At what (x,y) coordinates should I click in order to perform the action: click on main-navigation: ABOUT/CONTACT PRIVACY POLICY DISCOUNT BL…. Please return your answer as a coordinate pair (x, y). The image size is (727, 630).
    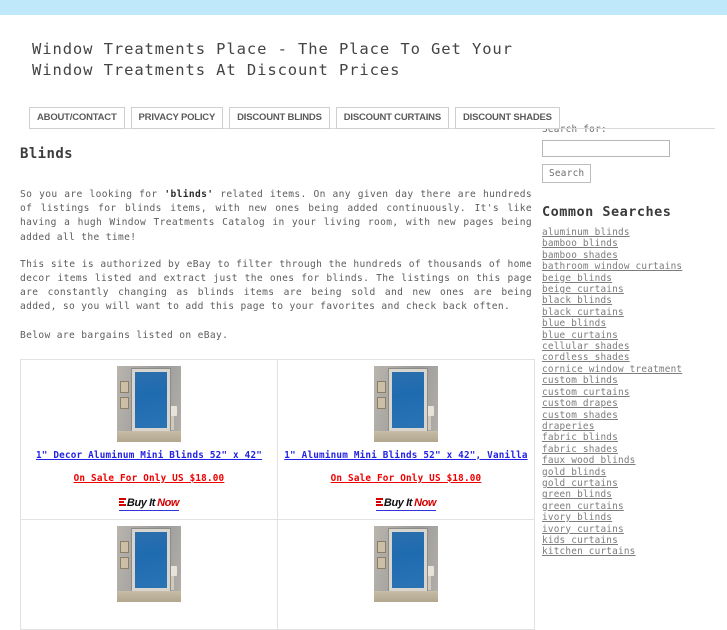
    Looking at the image, I should click on (378, 118).